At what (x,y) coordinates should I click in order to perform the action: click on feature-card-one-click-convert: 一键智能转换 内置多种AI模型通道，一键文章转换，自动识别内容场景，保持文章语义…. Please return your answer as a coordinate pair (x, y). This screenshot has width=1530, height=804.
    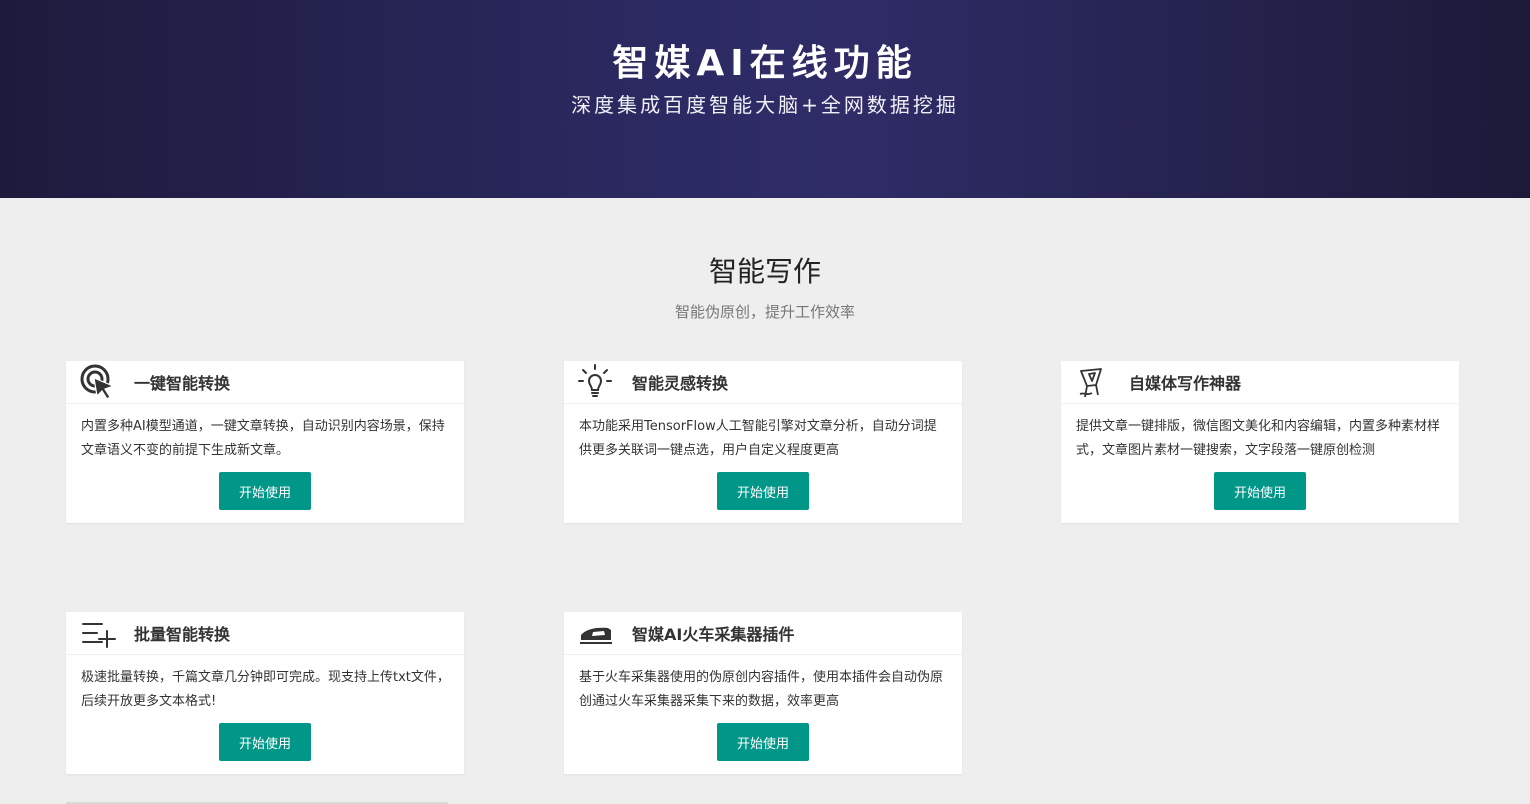
    Looking at the image, I should click on (265, 442).